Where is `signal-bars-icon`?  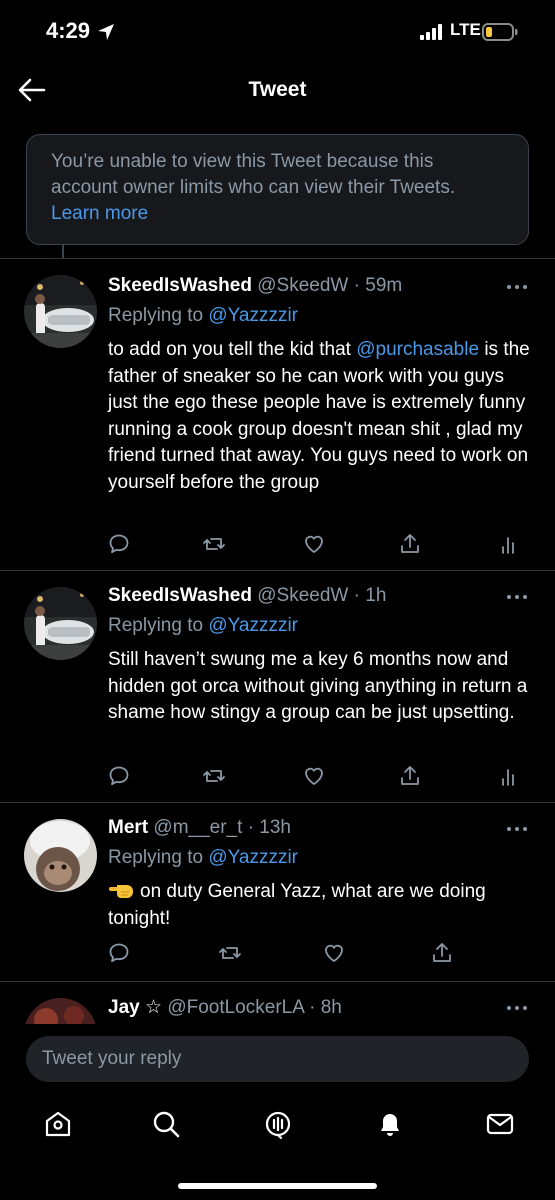
signal-bars-icon is located at coordinates (431, 32).